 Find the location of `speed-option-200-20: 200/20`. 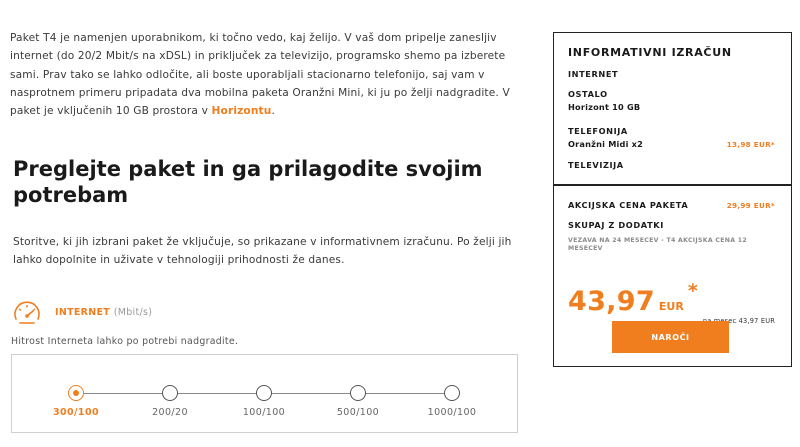

speed-option-200-20: 200/20 is located at coordinates (170, 401).